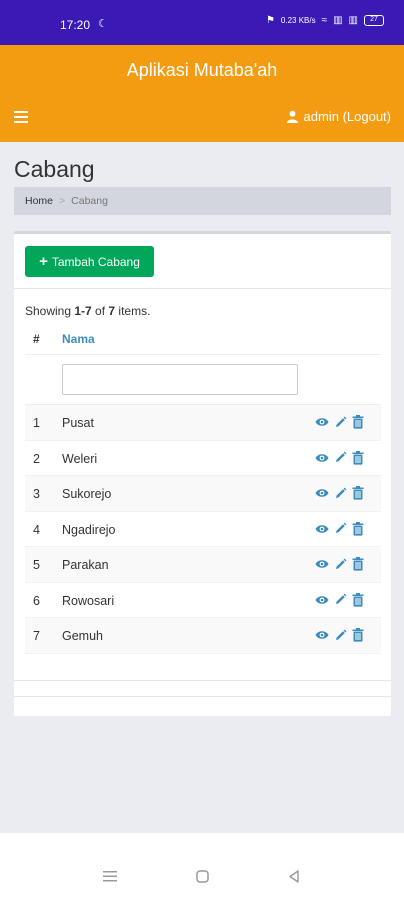  What do you see at coordinates (110, 876) in the screenshot?
I see `recents-icon` at bounding box center [110, 876].